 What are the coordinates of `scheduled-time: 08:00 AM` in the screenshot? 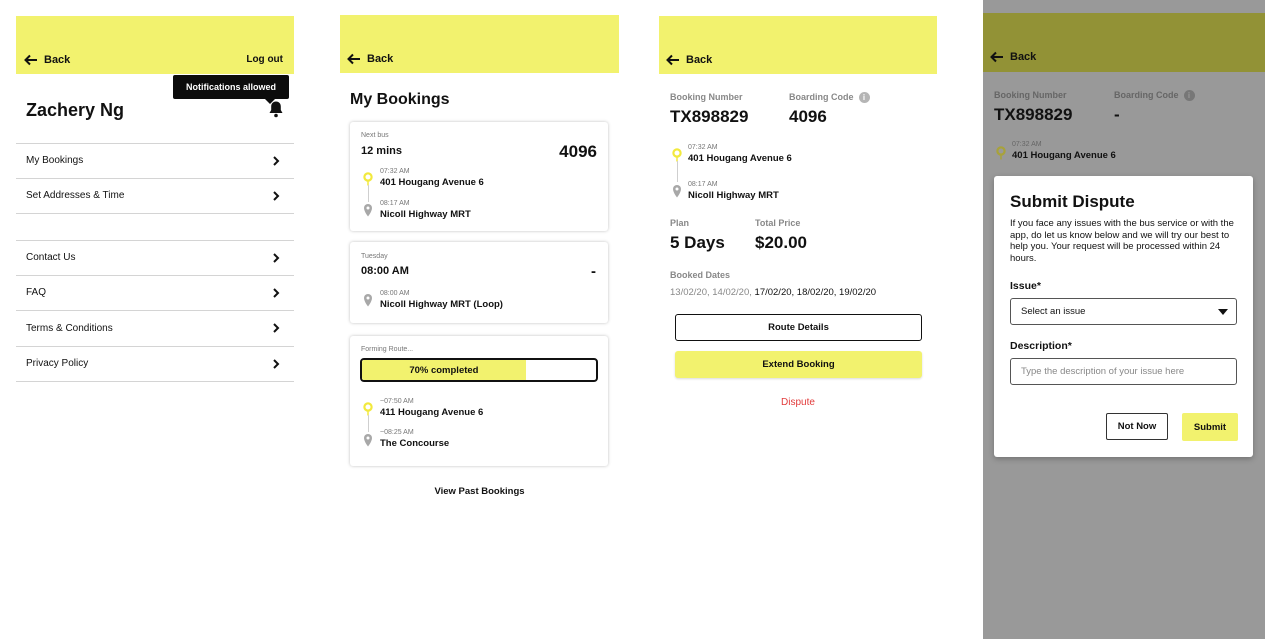 It's located at (385, 271).